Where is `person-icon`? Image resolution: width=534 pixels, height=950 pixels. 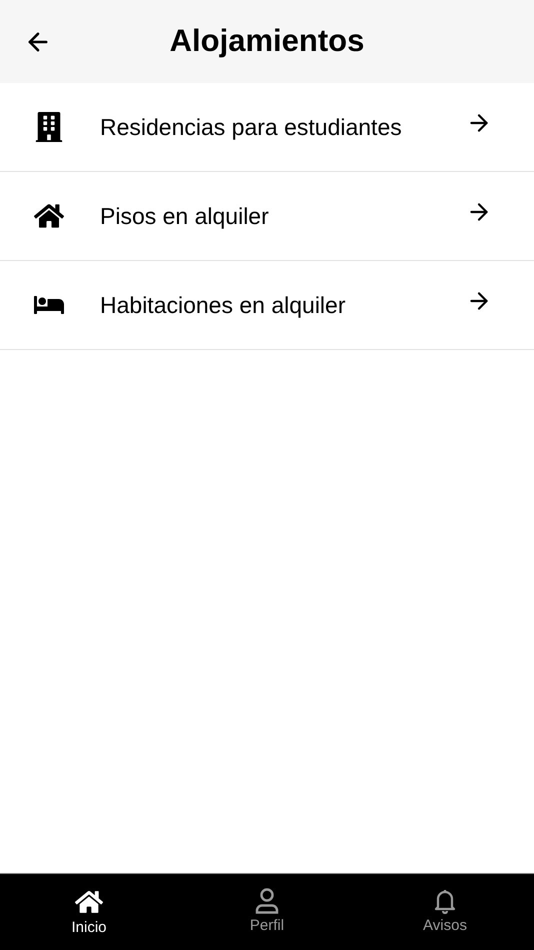 person-icon is located at coordinates (267, 901).